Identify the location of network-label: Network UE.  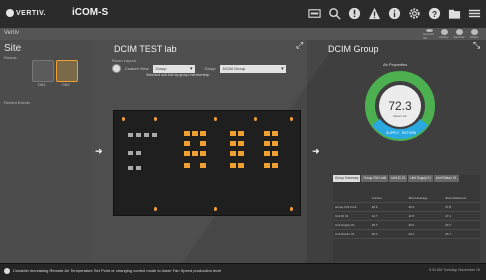
(429, 36).